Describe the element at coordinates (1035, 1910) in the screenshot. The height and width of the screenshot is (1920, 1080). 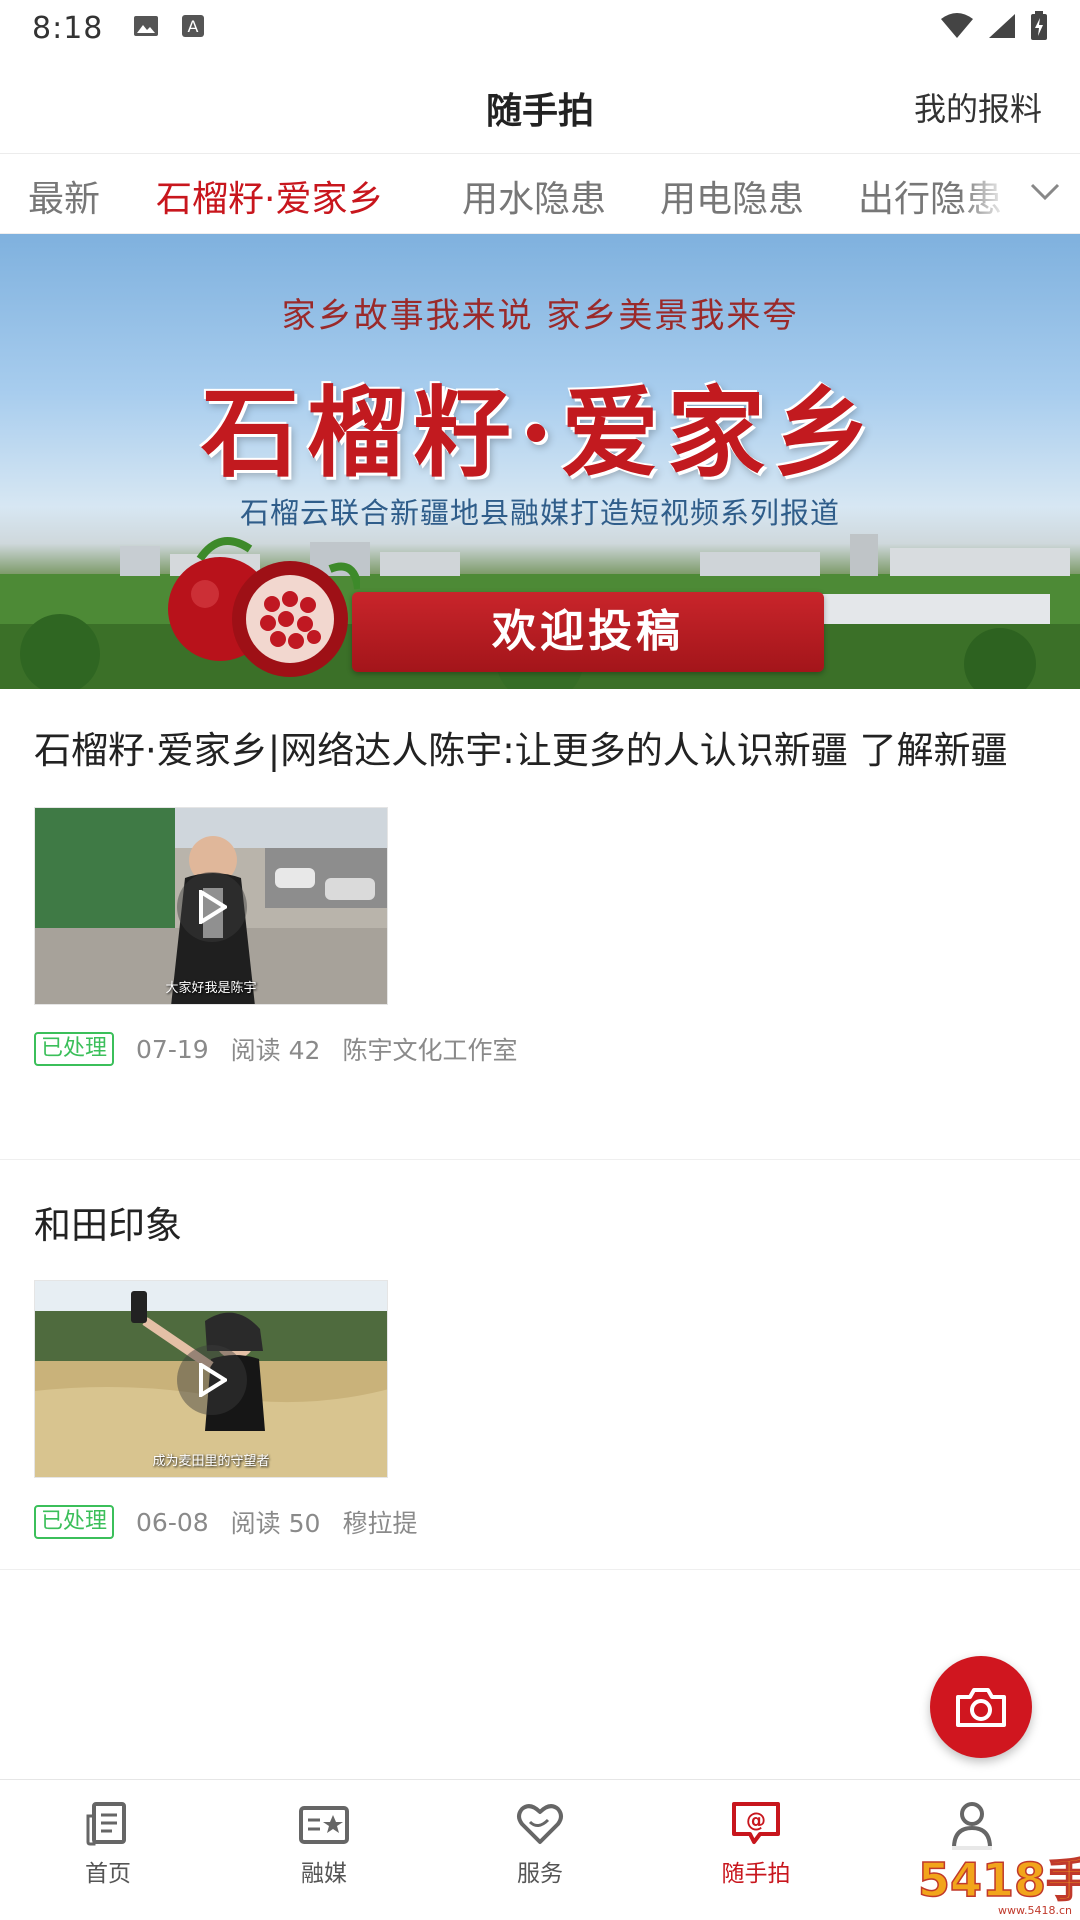
I see `svg-text: www.5418.cn` at that location.